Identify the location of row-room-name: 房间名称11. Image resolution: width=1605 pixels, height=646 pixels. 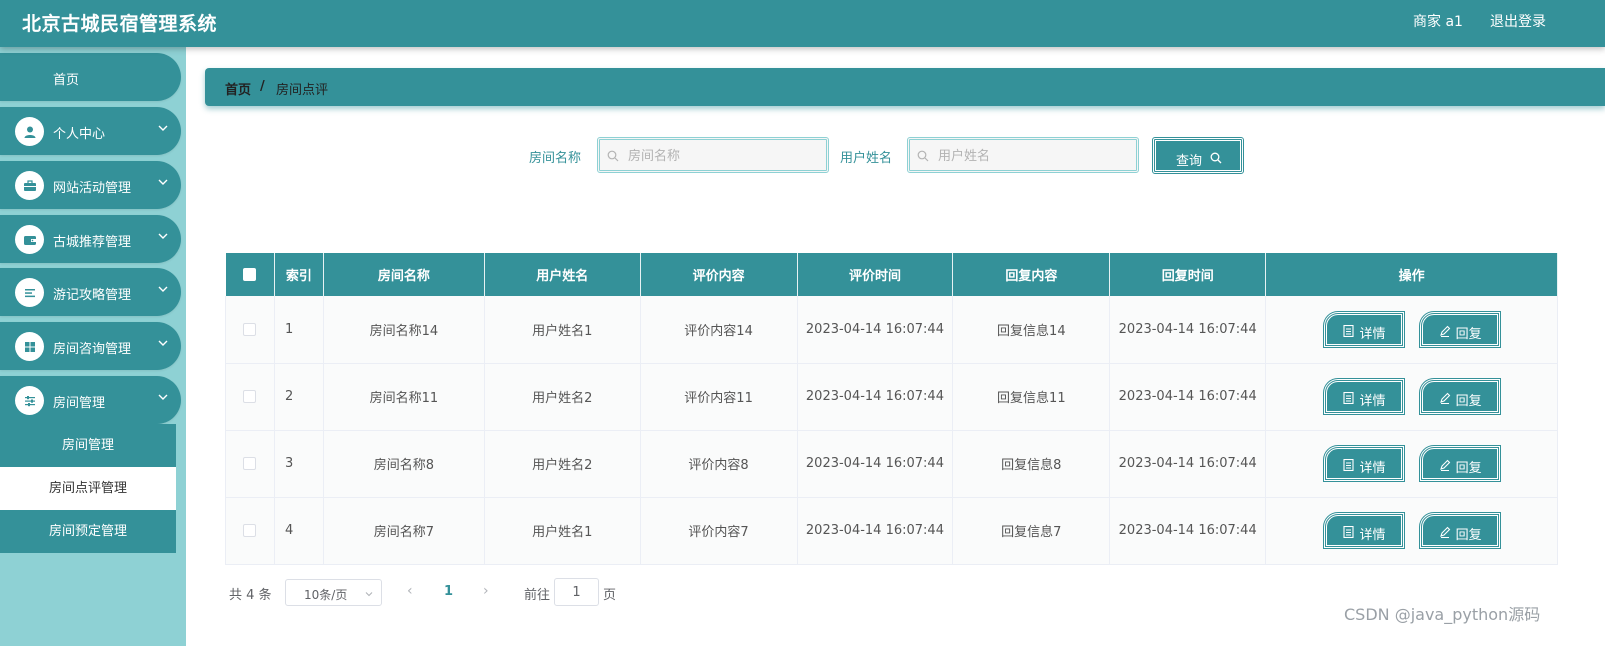
(404, 397).